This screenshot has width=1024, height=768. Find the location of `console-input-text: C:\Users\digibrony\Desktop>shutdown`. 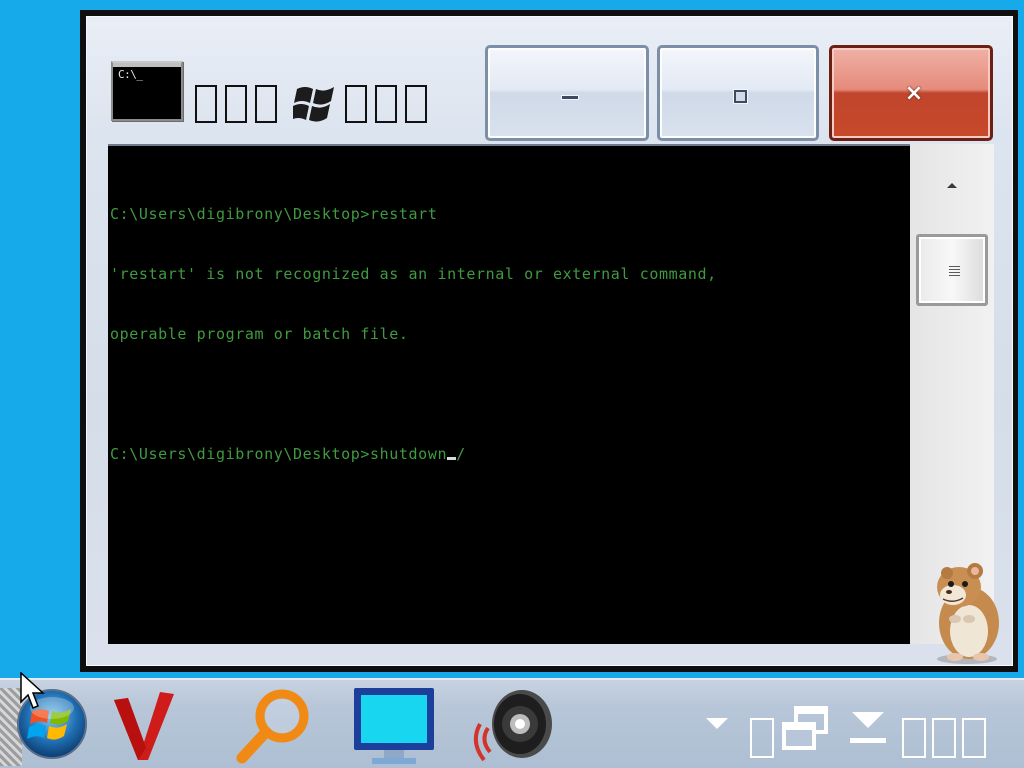

console-input-text: C:\Users\digibrony\Desktop>shutdown is located at coordinates (279, 454).